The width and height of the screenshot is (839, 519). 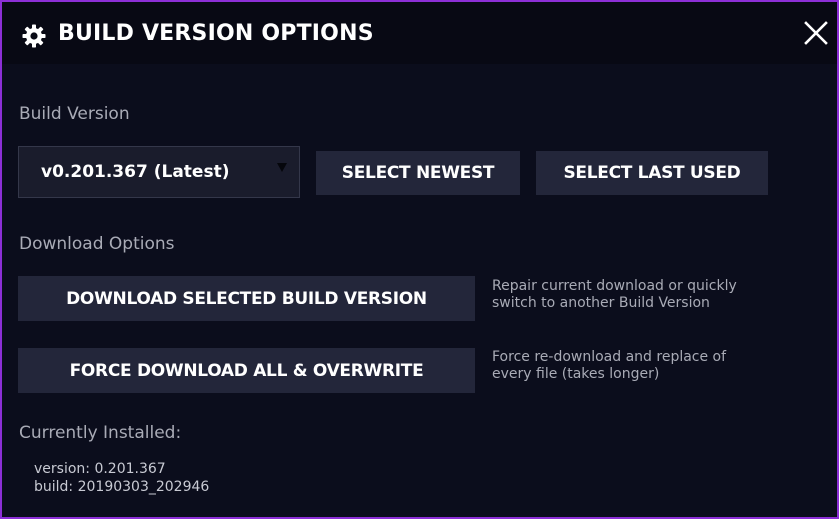 I want to click on build-version-label: Build Version, so click(x=74, y=114).